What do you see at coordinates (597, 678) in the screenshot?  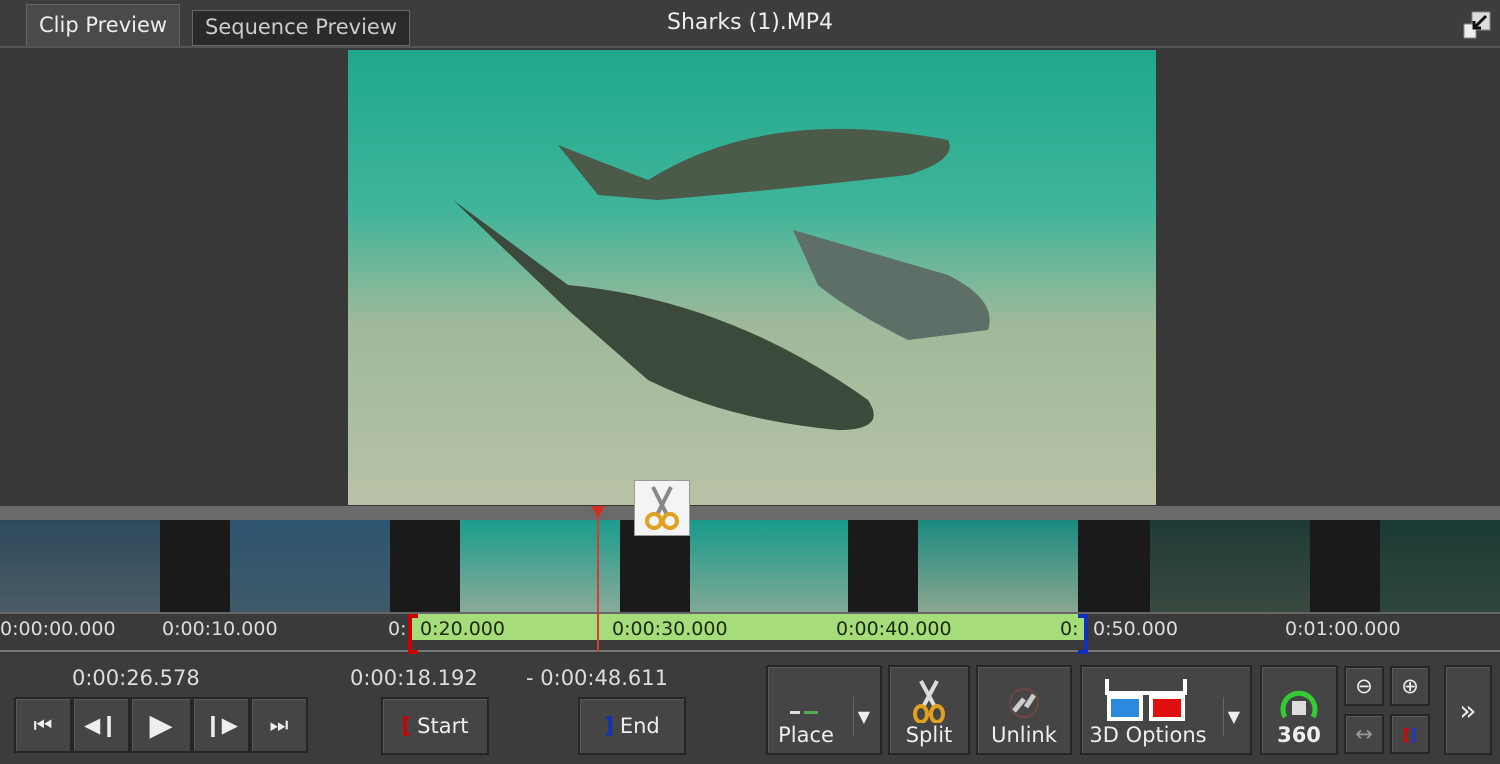 I see `end-time: - 0:00:48.611` at bounding box center [597, 678].